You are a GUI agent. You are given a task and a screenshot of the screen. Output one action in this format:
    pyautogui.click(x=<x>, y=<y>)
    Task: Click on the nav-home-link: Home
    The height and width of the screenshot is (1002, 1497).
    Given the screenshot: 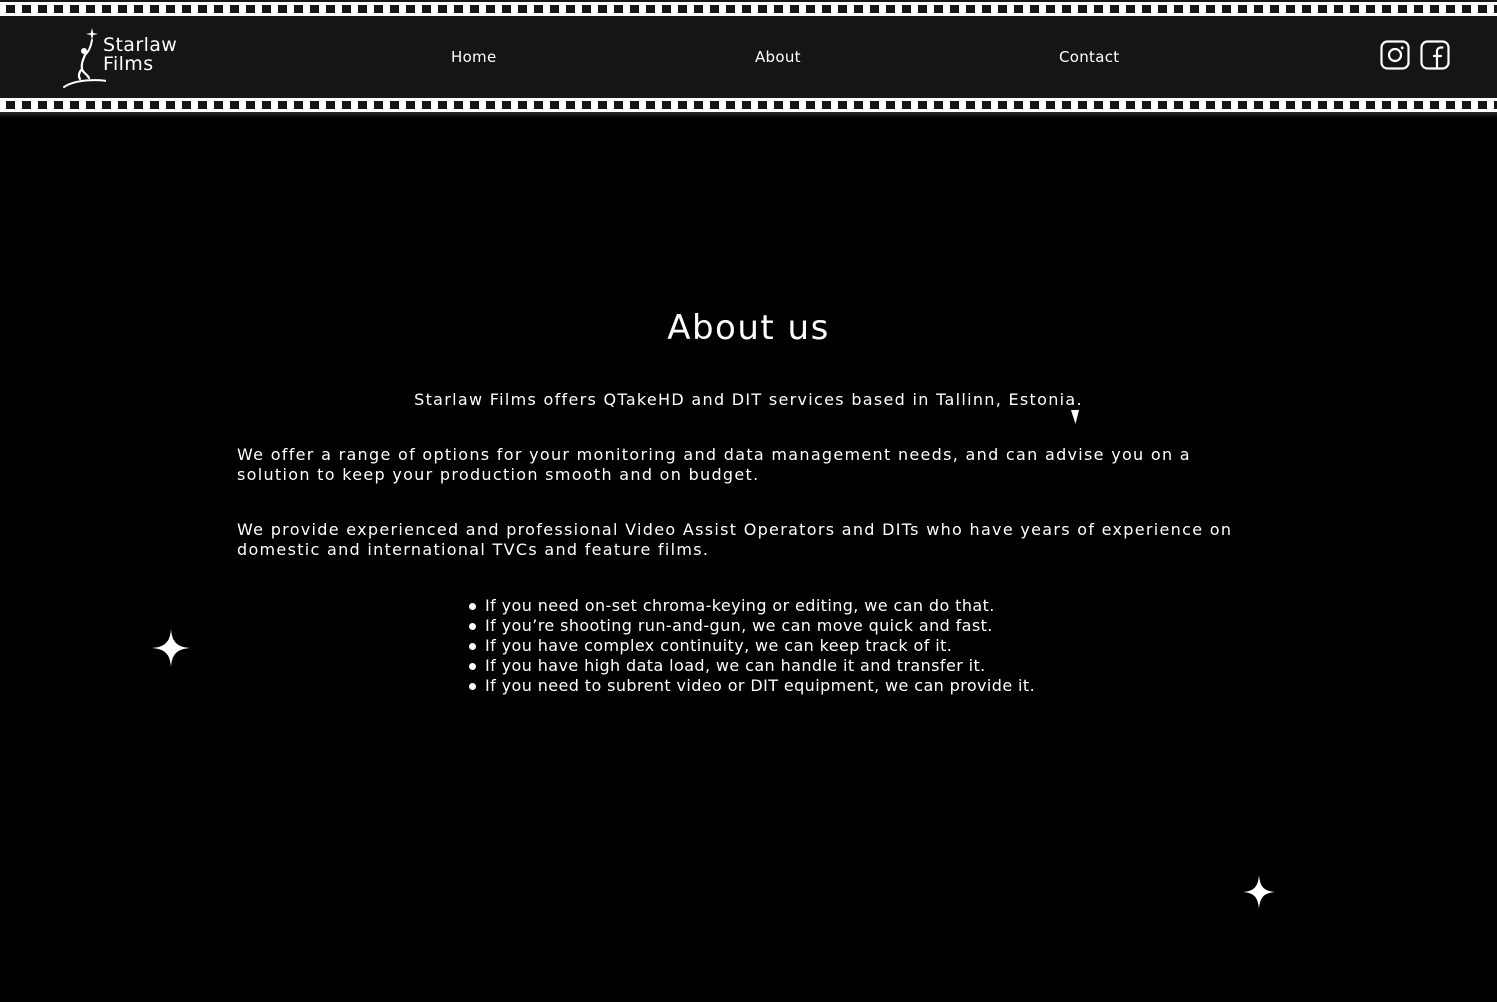 What is the action you would take?
    pyautogui.click(x=474, y=57)
    